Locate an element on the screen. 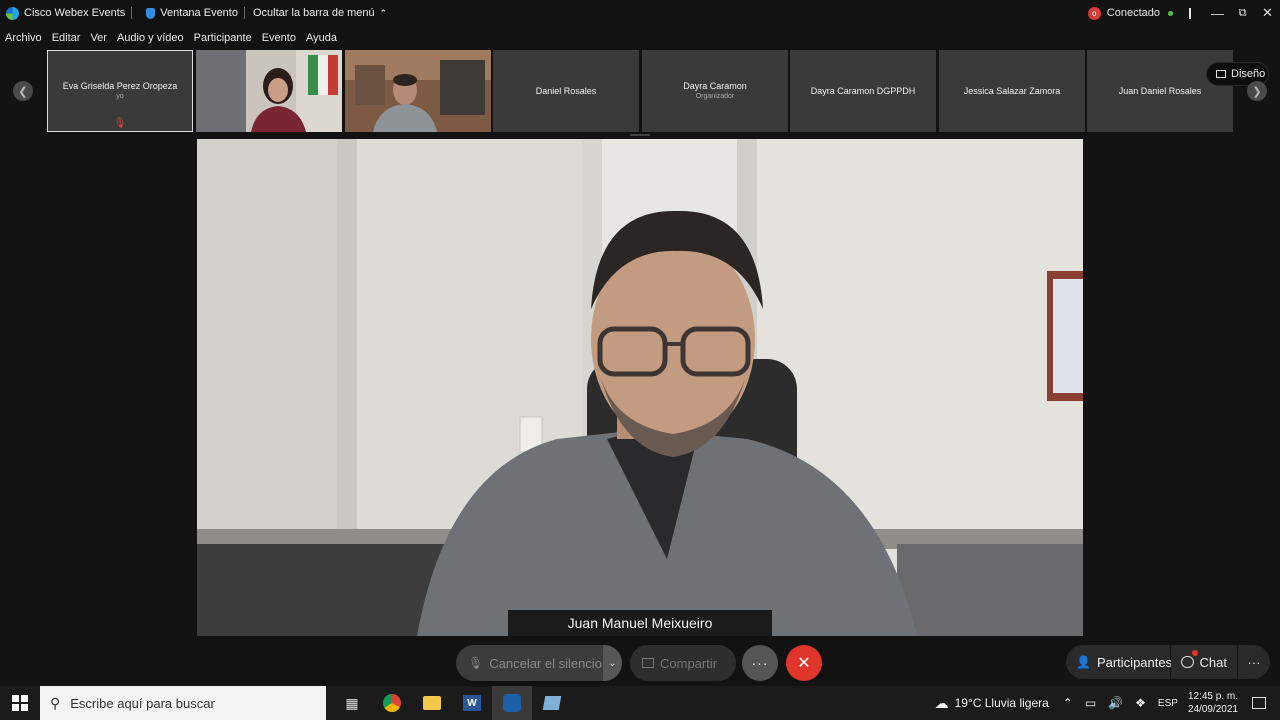 The height and width of the screenshot is (720, 1280). close-button: ✕ is located at coordinates (1267, 13).